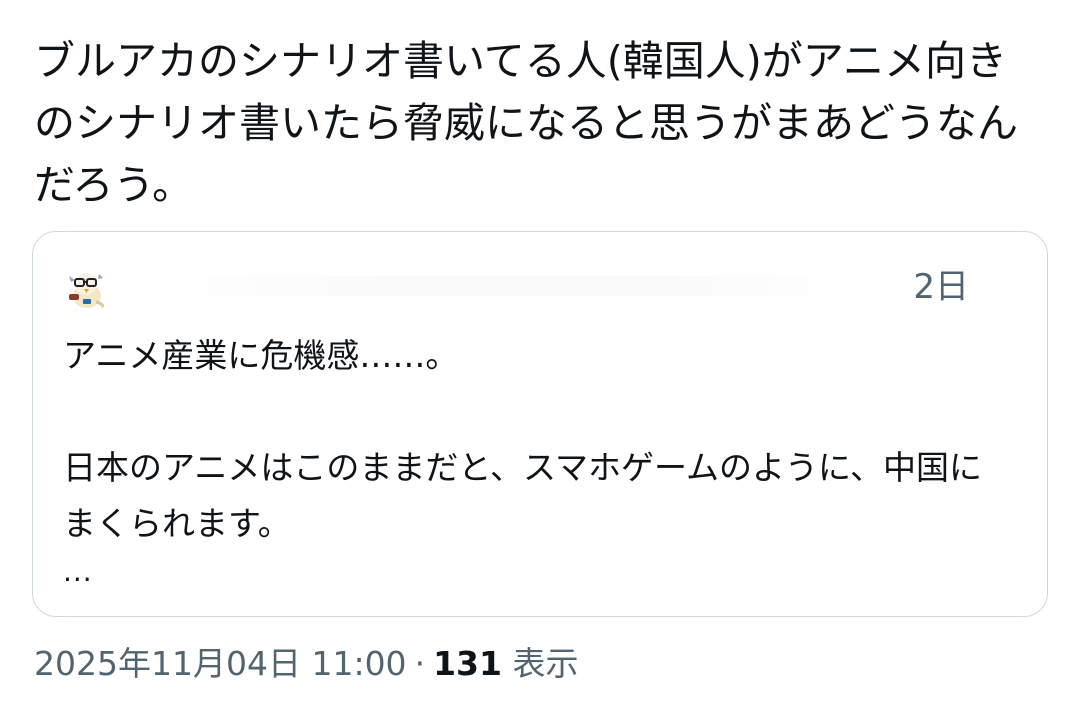  I want to click on tweet-metadata: 2025年11月04日 11:00 · 131 表示, so click(306, 664).